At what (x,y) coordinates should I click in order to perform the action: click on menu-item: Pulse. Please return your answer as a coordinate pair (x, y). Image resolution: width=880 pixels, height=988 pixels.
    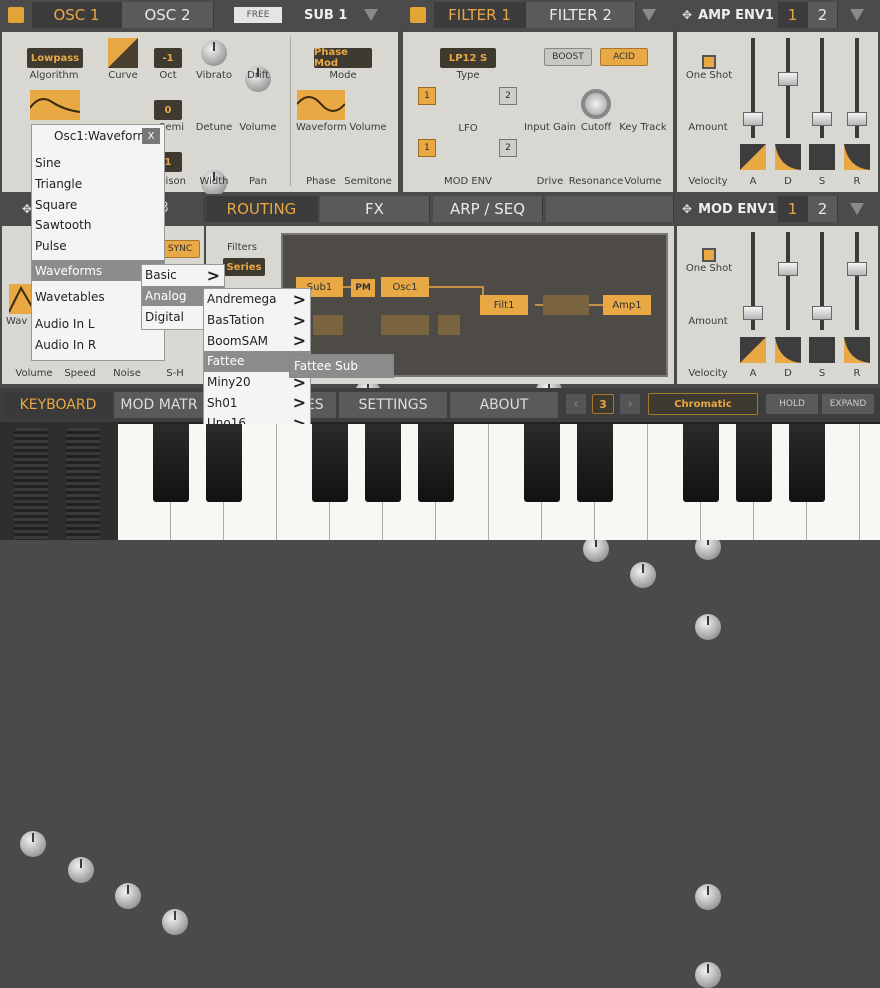
    Looking at the image, I should click on (98, 246).